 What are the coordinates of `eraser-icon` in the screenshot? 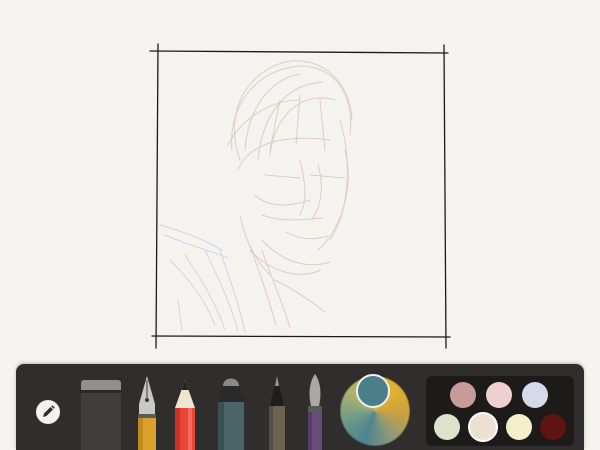 It's located at (101, 415).